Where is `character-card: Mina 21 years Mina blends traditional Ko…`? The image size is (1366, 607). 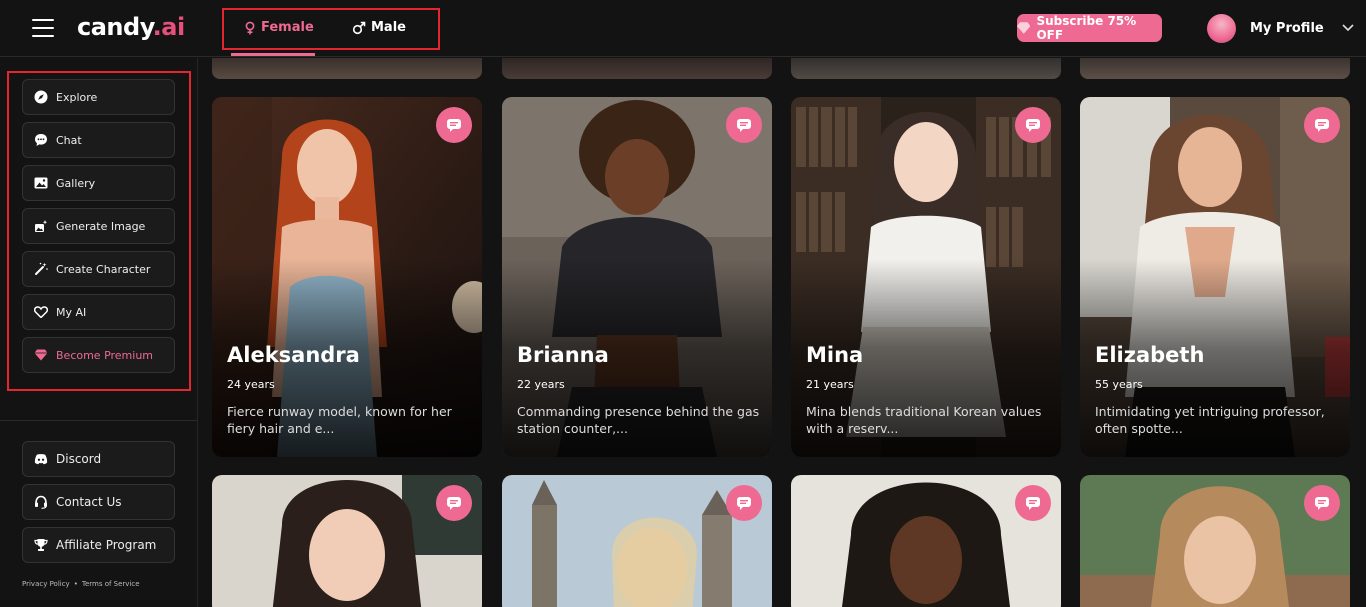
character-card: Mina 21 years Mina blends traditional Ko… is located at coordinates (926, 277).